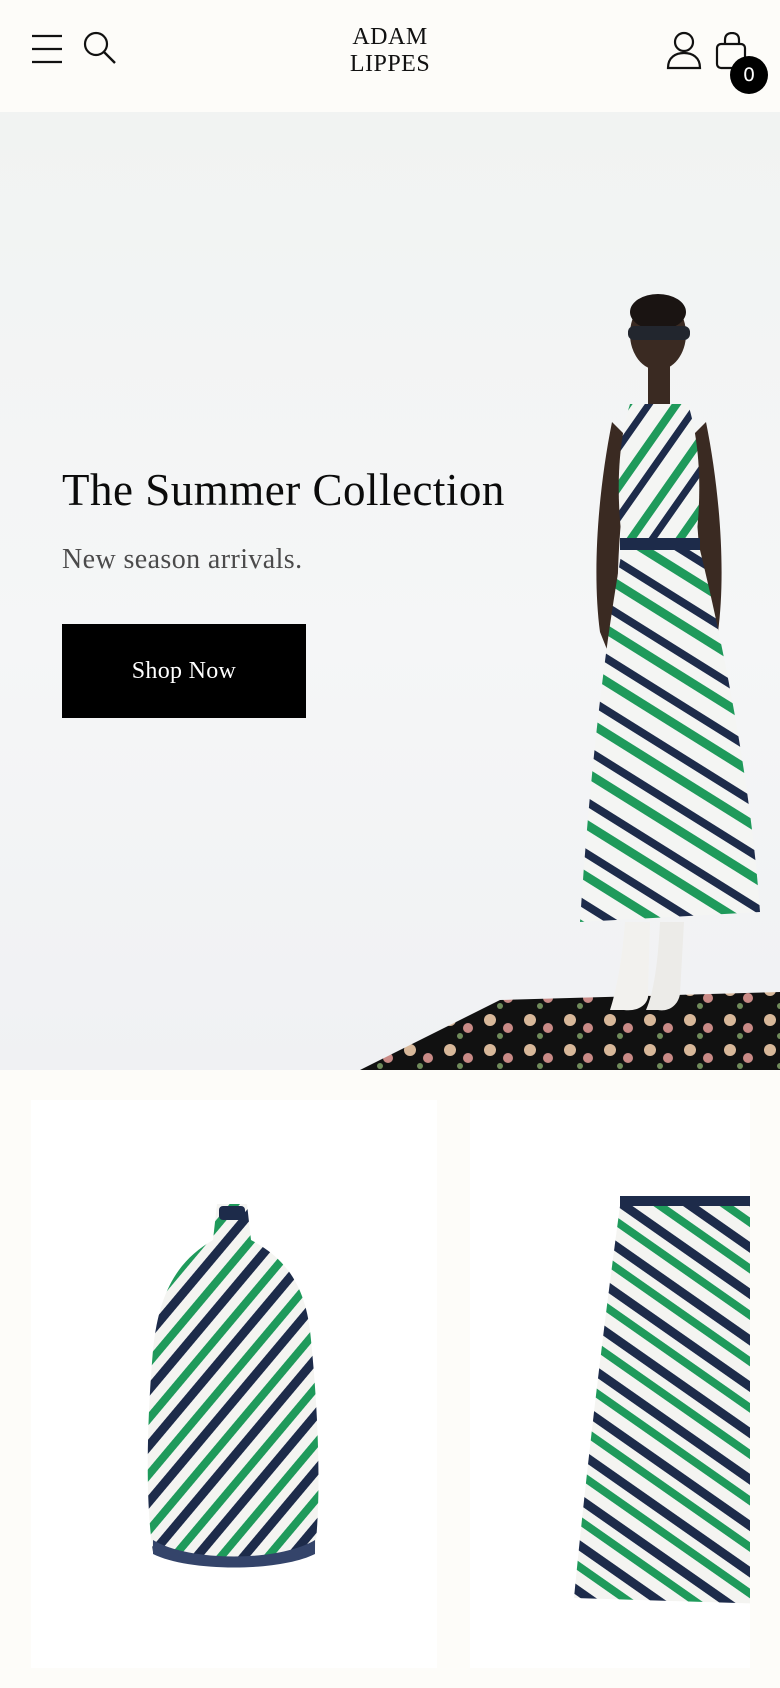 The image size is (780, 1688). I want to click on search-icon, so click(99, 47).